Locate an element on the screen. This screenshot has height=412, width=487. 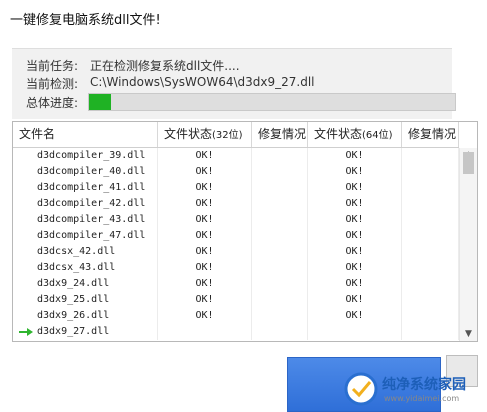
site-watermark: 纯净系统家园 www.yidaimei.com is located at coordinates (414, 389).